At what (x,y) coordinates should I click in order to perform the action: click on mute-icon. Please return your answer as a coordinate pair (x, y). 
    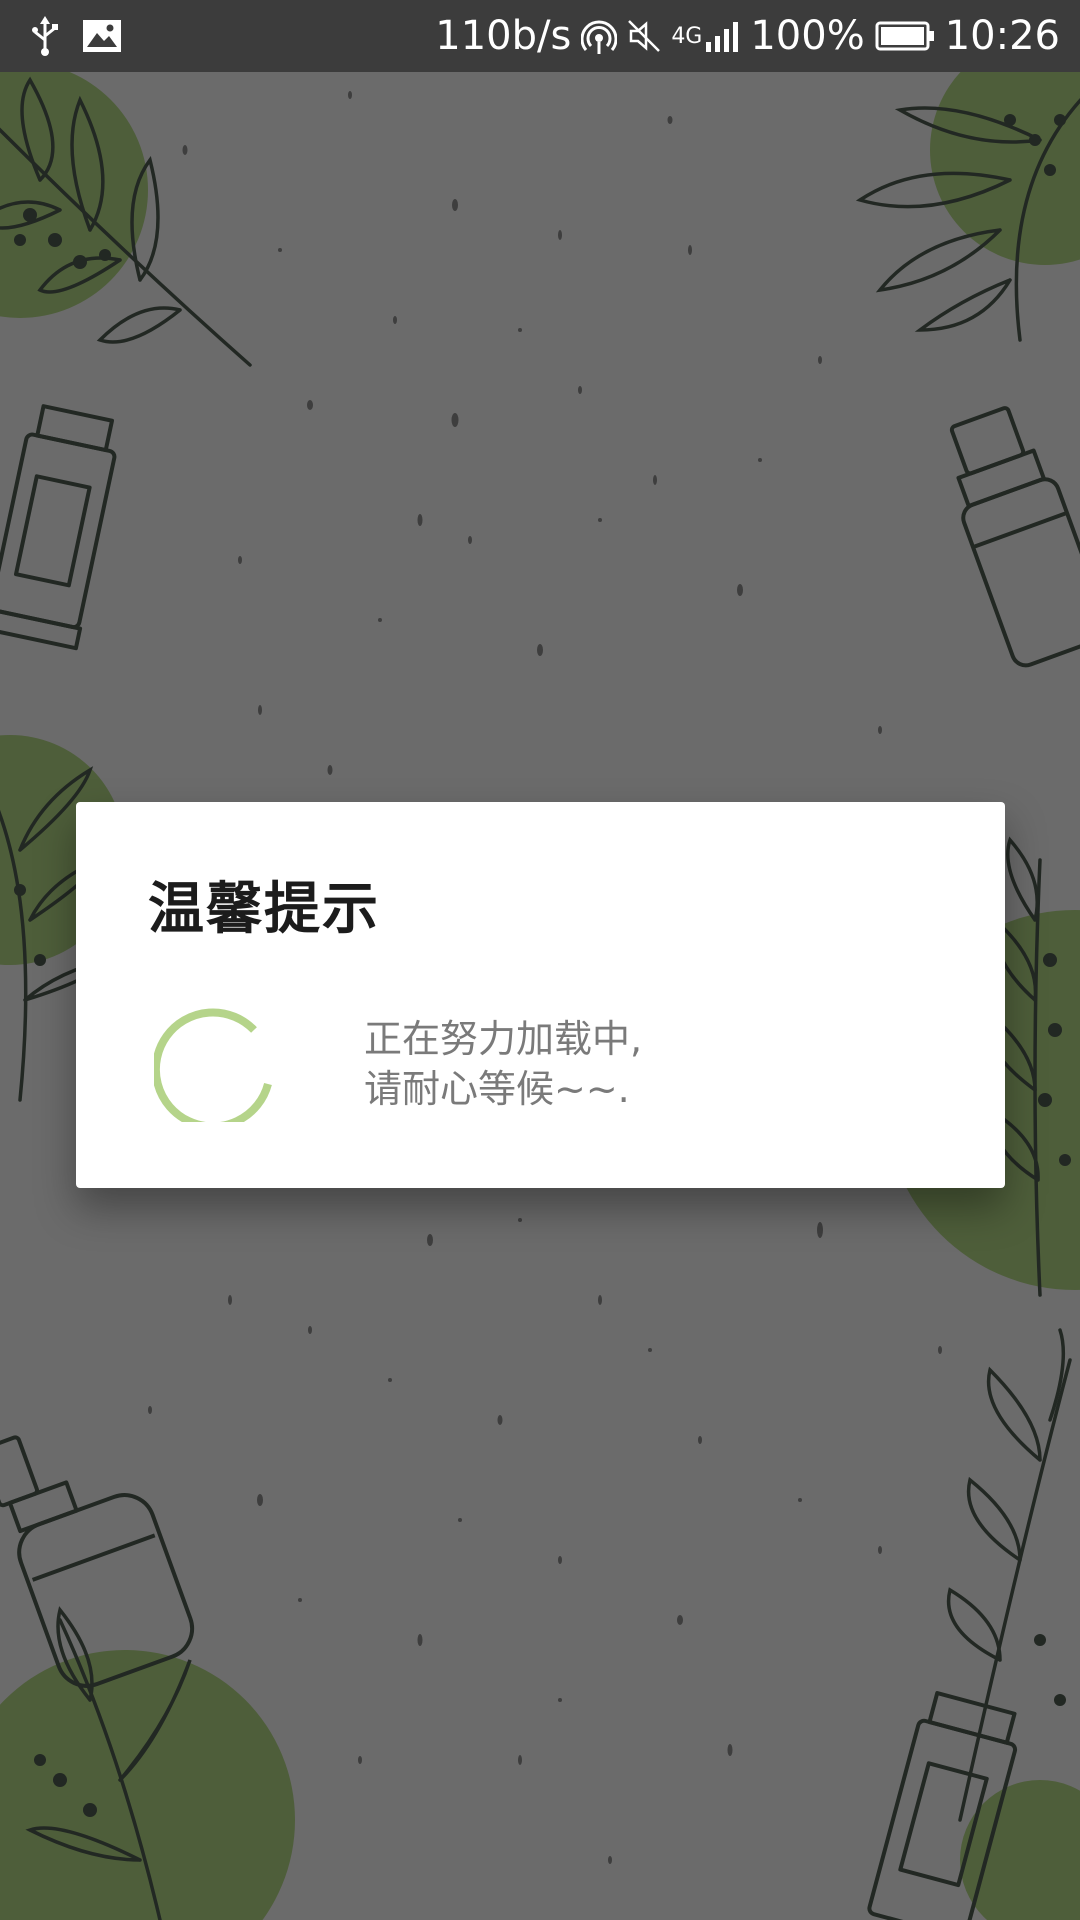
    Looking at the image, I should click on (644, 36).